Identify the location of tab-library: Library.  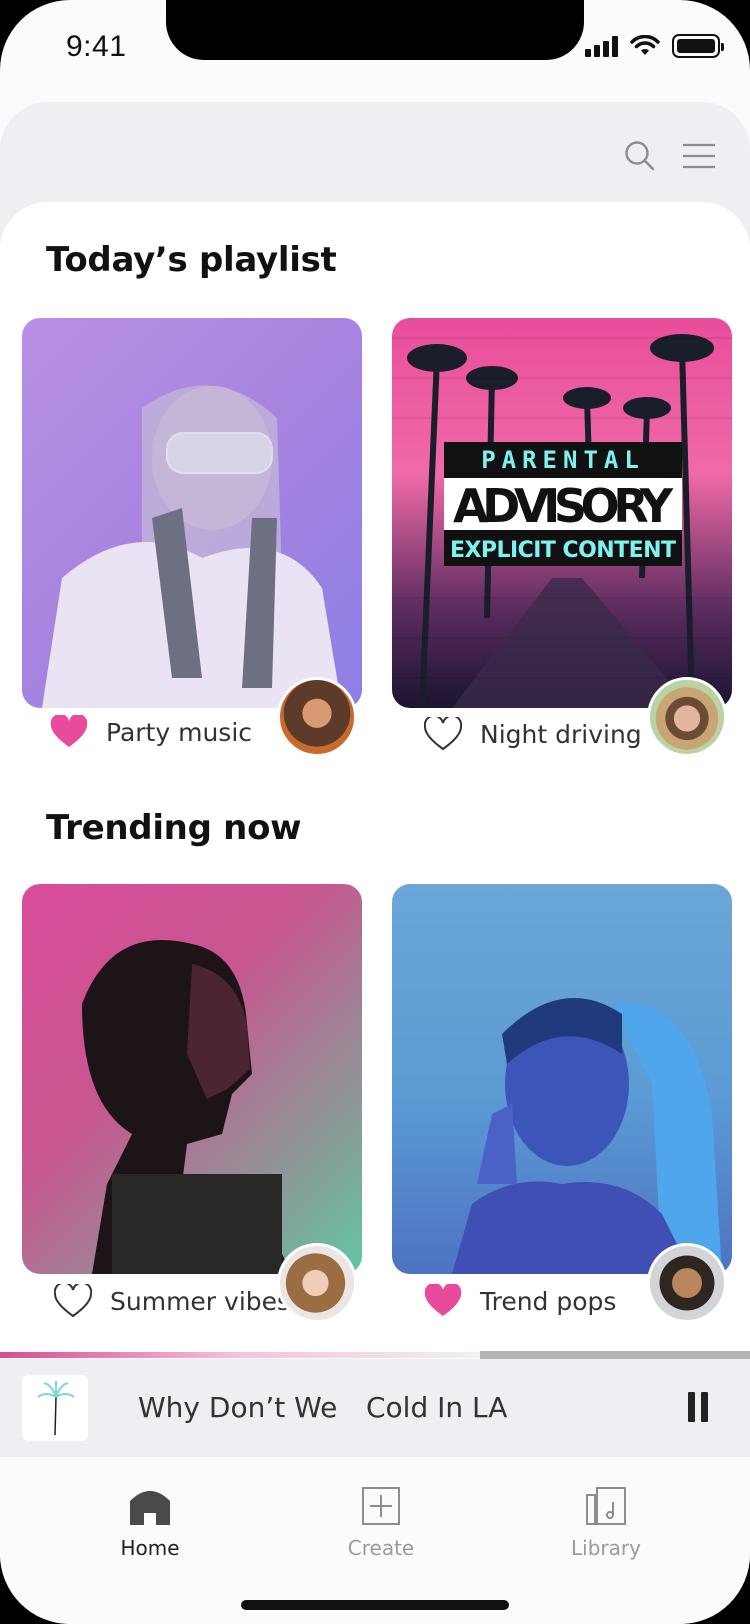
(606, 1523).